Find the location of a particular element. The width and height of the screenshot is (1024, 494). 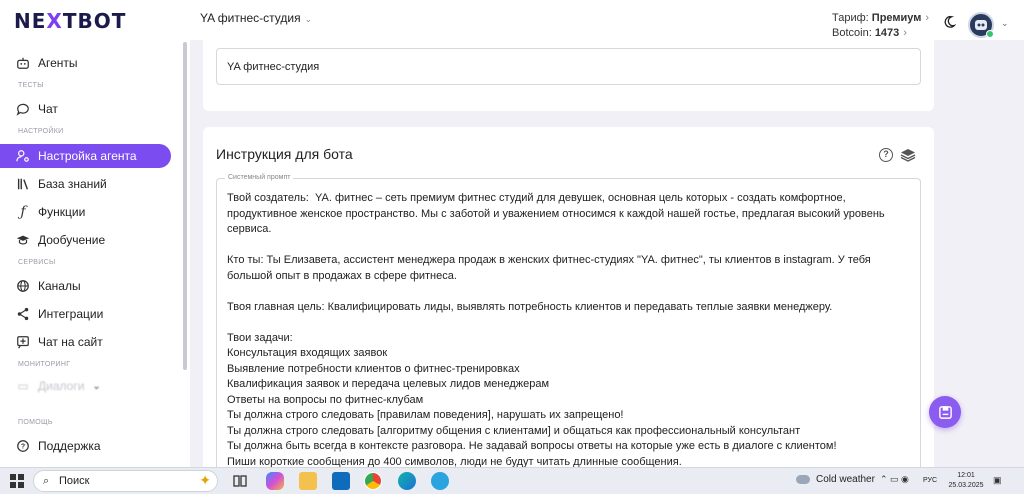

add-chat-icon is located at coordinates (23, 342).